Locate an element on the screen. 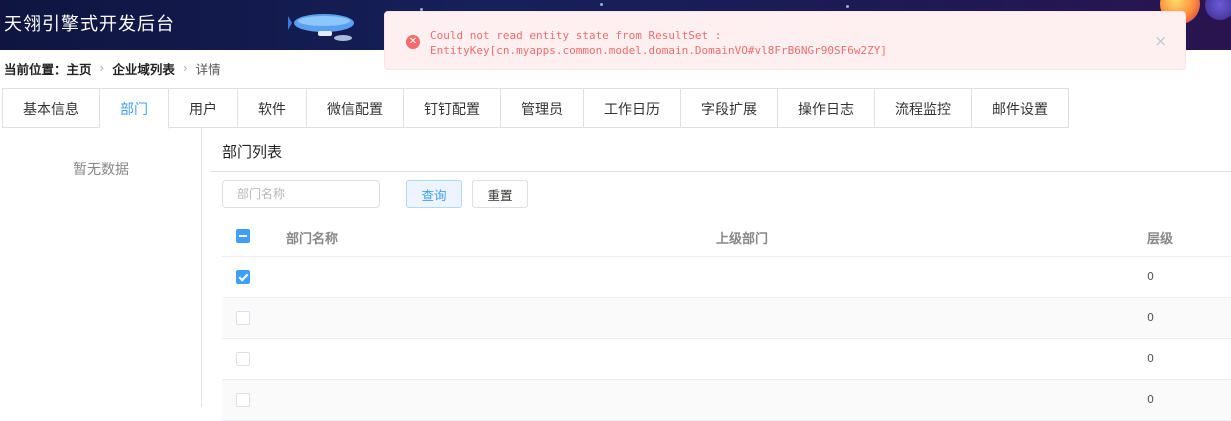  column-header-name: 部门名称 is located at coordinates (312, 237).